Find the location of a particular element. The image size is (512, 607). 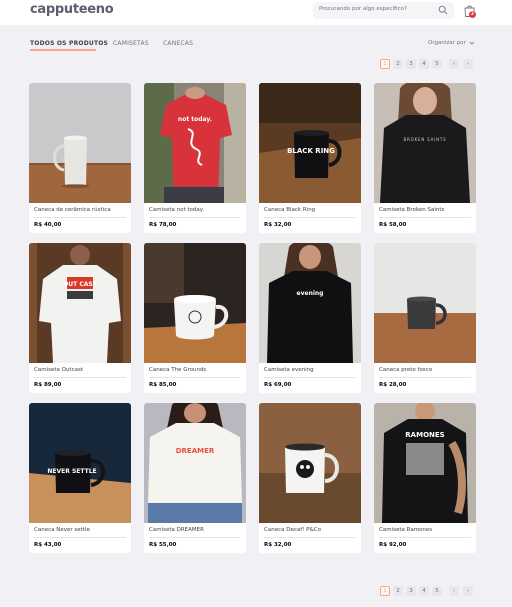

mug-print-text: BLACK RING is located at coordinates (311, 151).